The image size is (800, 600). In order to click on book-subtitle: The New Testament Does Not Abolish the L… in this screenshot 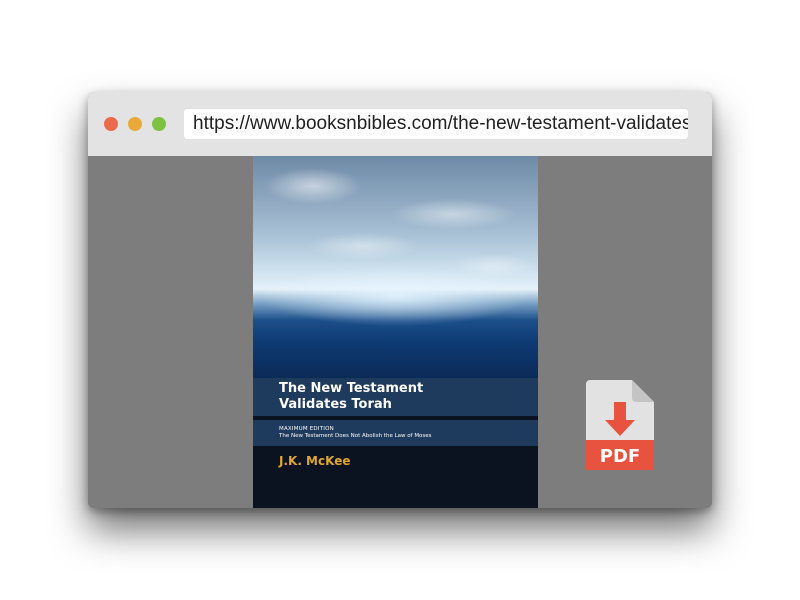, I will do `click(355, 436)`.